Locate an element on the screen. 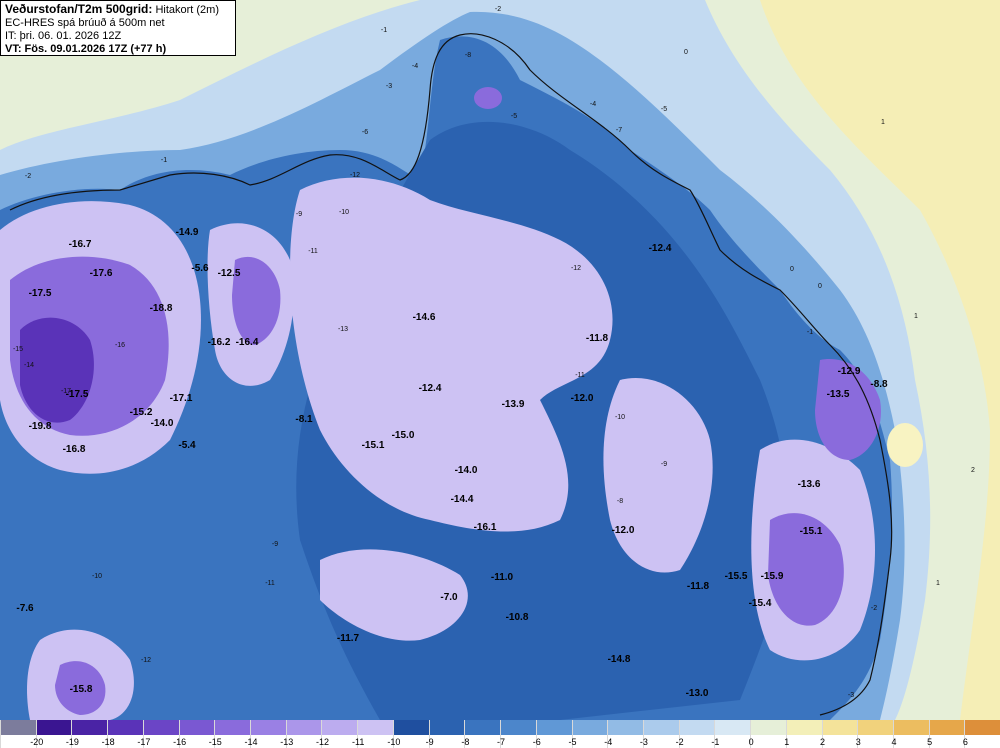 The image size is (1000, 748). temperature-label: -14.8 is located at coordinates (619, 659).